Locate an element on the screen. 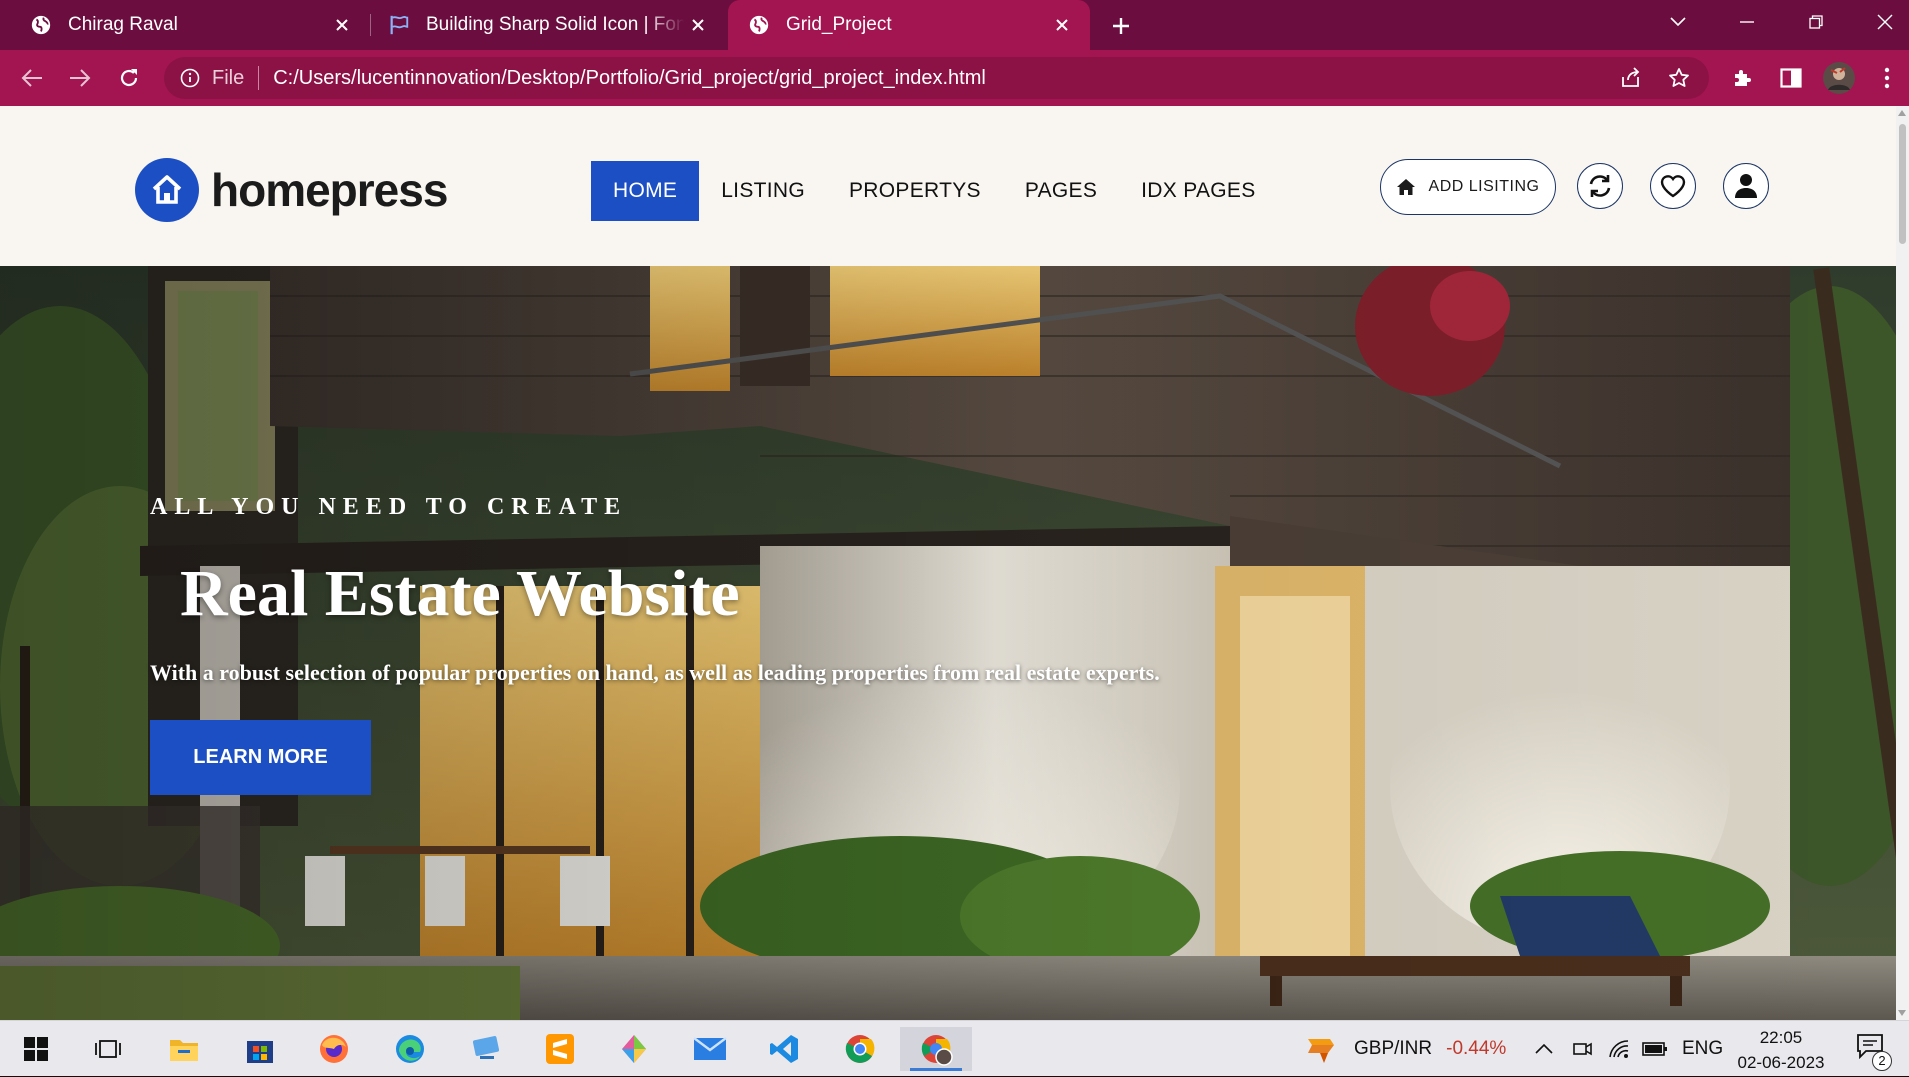 Image resolution: width=1909 pixels, height=1077 pixels. forward-button is located at coordinates (80, 78).